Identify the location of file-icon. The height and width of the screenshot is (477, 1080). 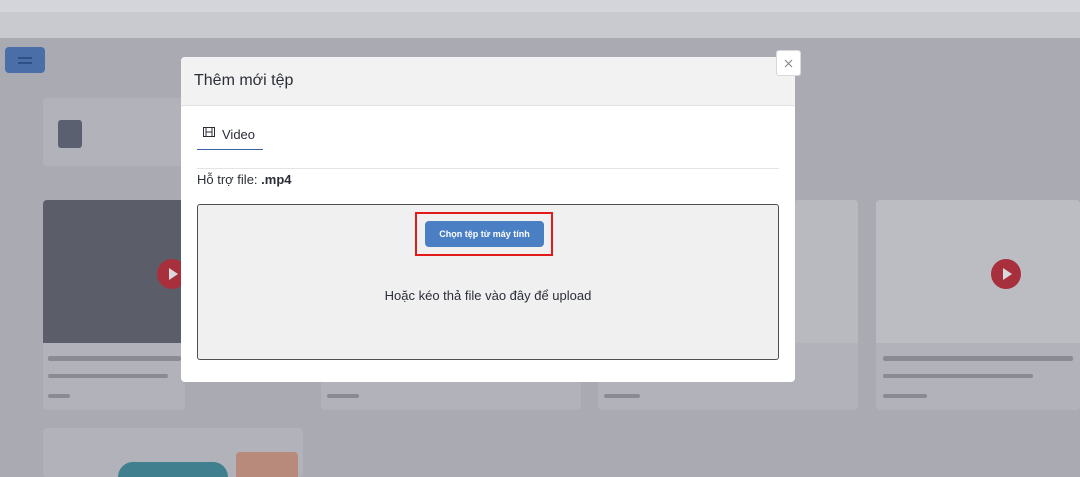
(70, 134).